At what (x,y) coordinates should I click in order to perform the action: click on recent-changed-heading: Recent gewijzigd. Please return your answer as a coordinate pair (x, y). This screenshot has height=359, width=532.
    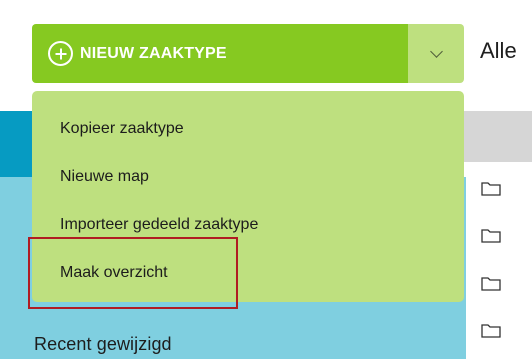
    Looking at the image, I should click on (103, 344).